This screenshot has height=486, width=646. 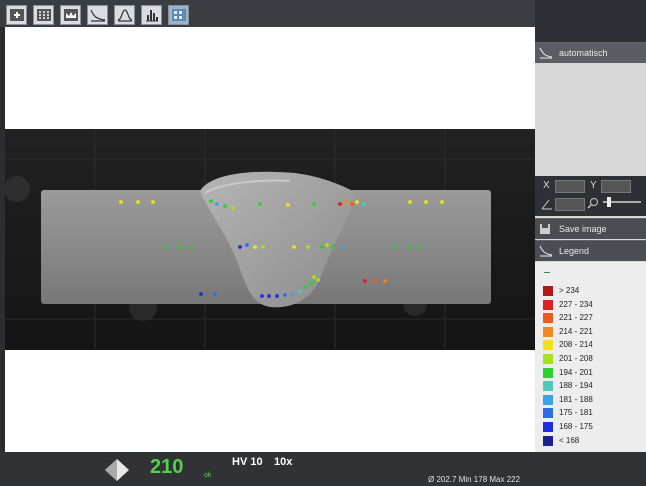 What do you see at coordinates (267, 13) in the screenshot?
I see `top-toolbar` at bounding box center [267, 13].